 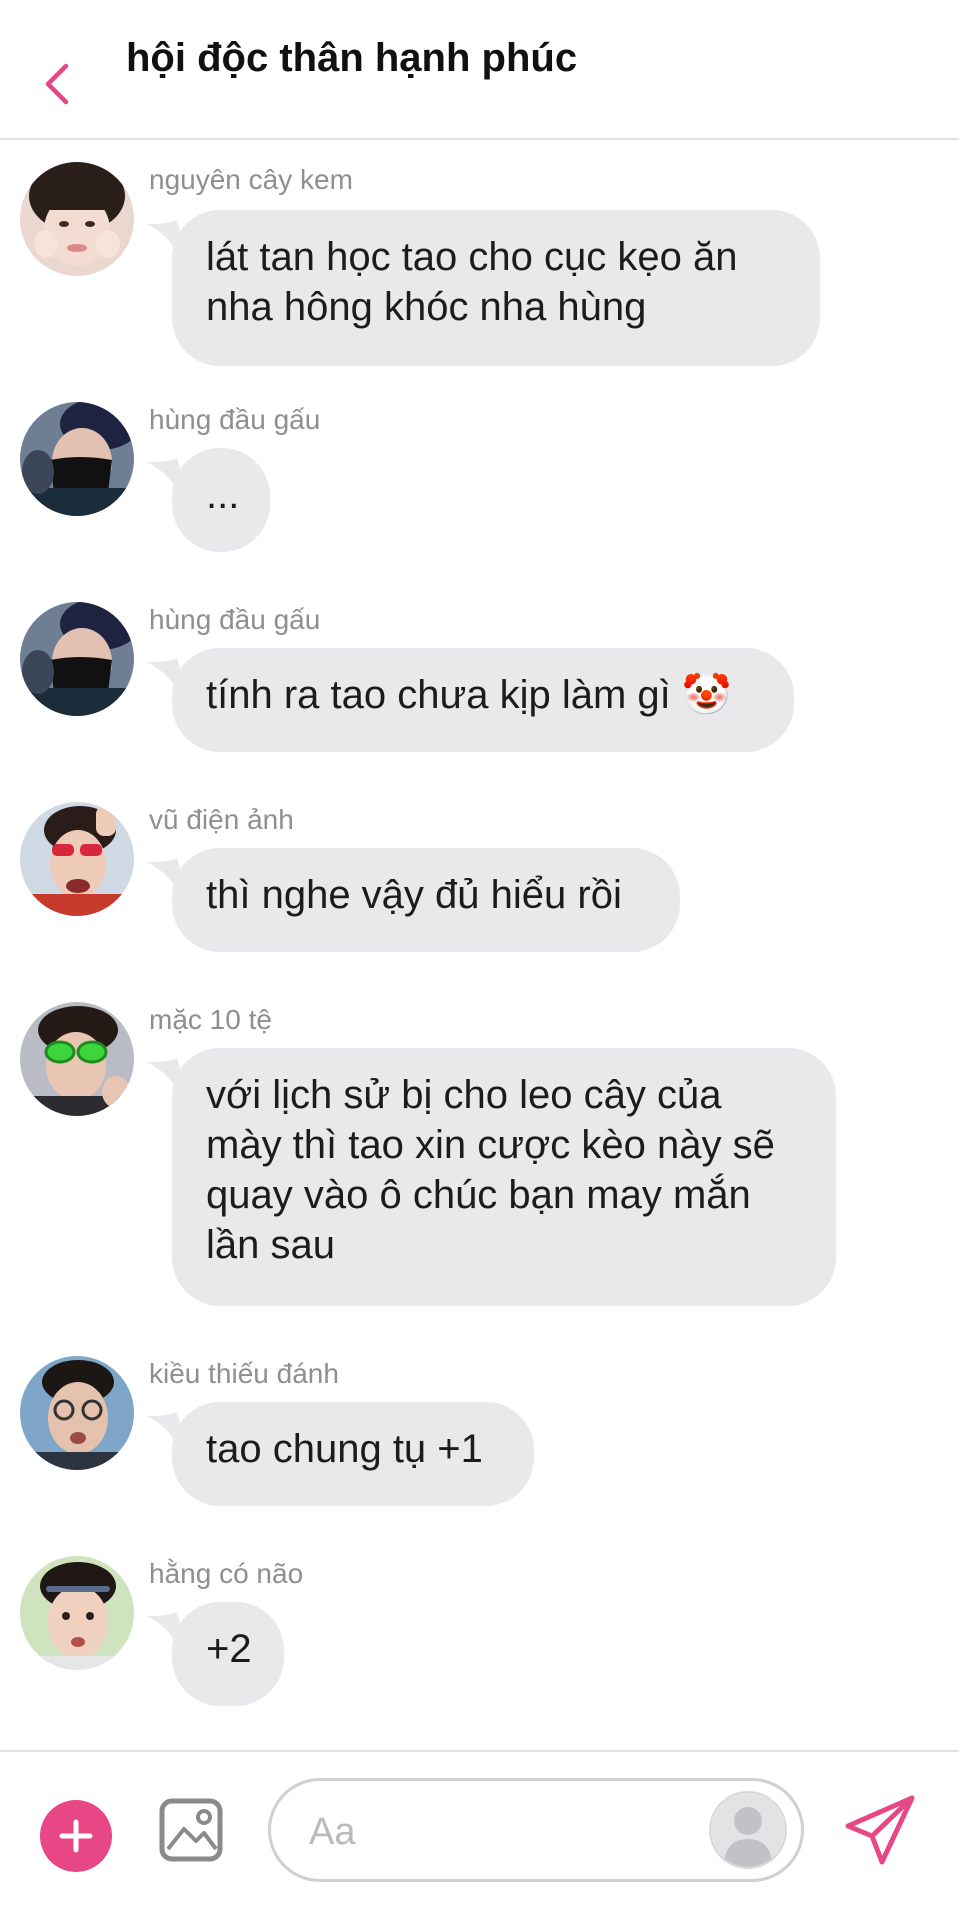 I want to click on send-button, so click(x=880, y=1830).